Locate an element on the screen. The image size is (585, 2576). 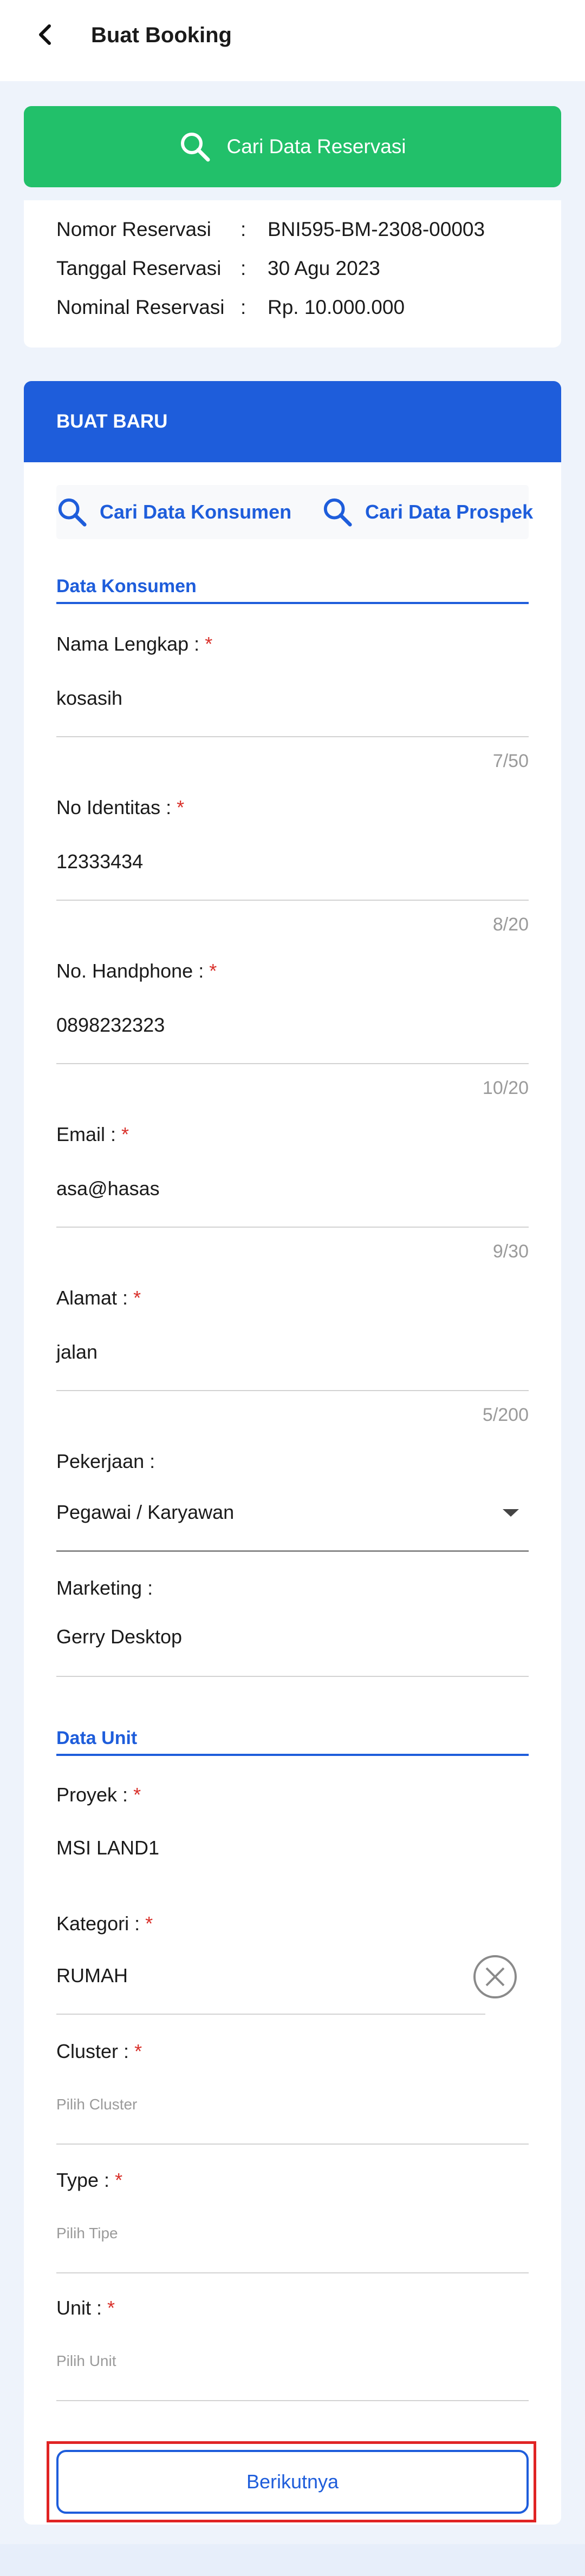
email-counter: 9/30 is located at coordinates (510, 1252).